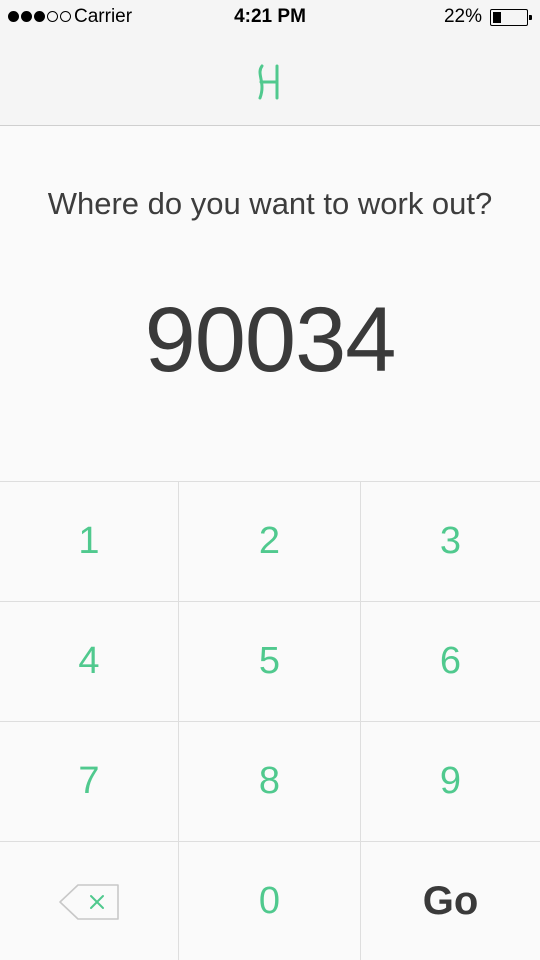 Image resolution: width=540 pixels, height=960 pixels. I want to click on battery-level, so click(497, 17).